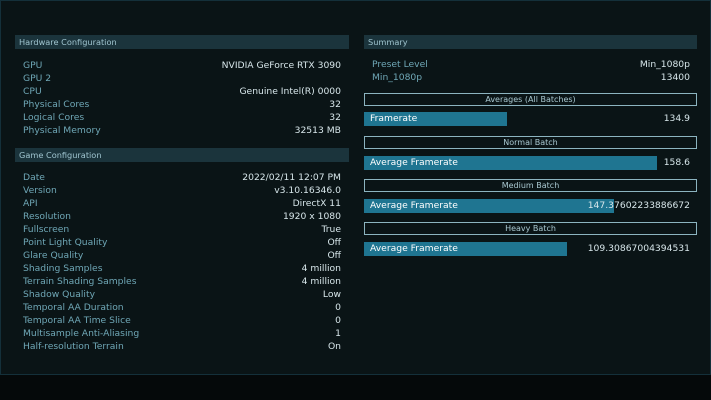 The image size is (711, 400). What do you see at coordinates (331, 229) in the screenshot?
I see `row-value: True` at bounding box center [331, 229].